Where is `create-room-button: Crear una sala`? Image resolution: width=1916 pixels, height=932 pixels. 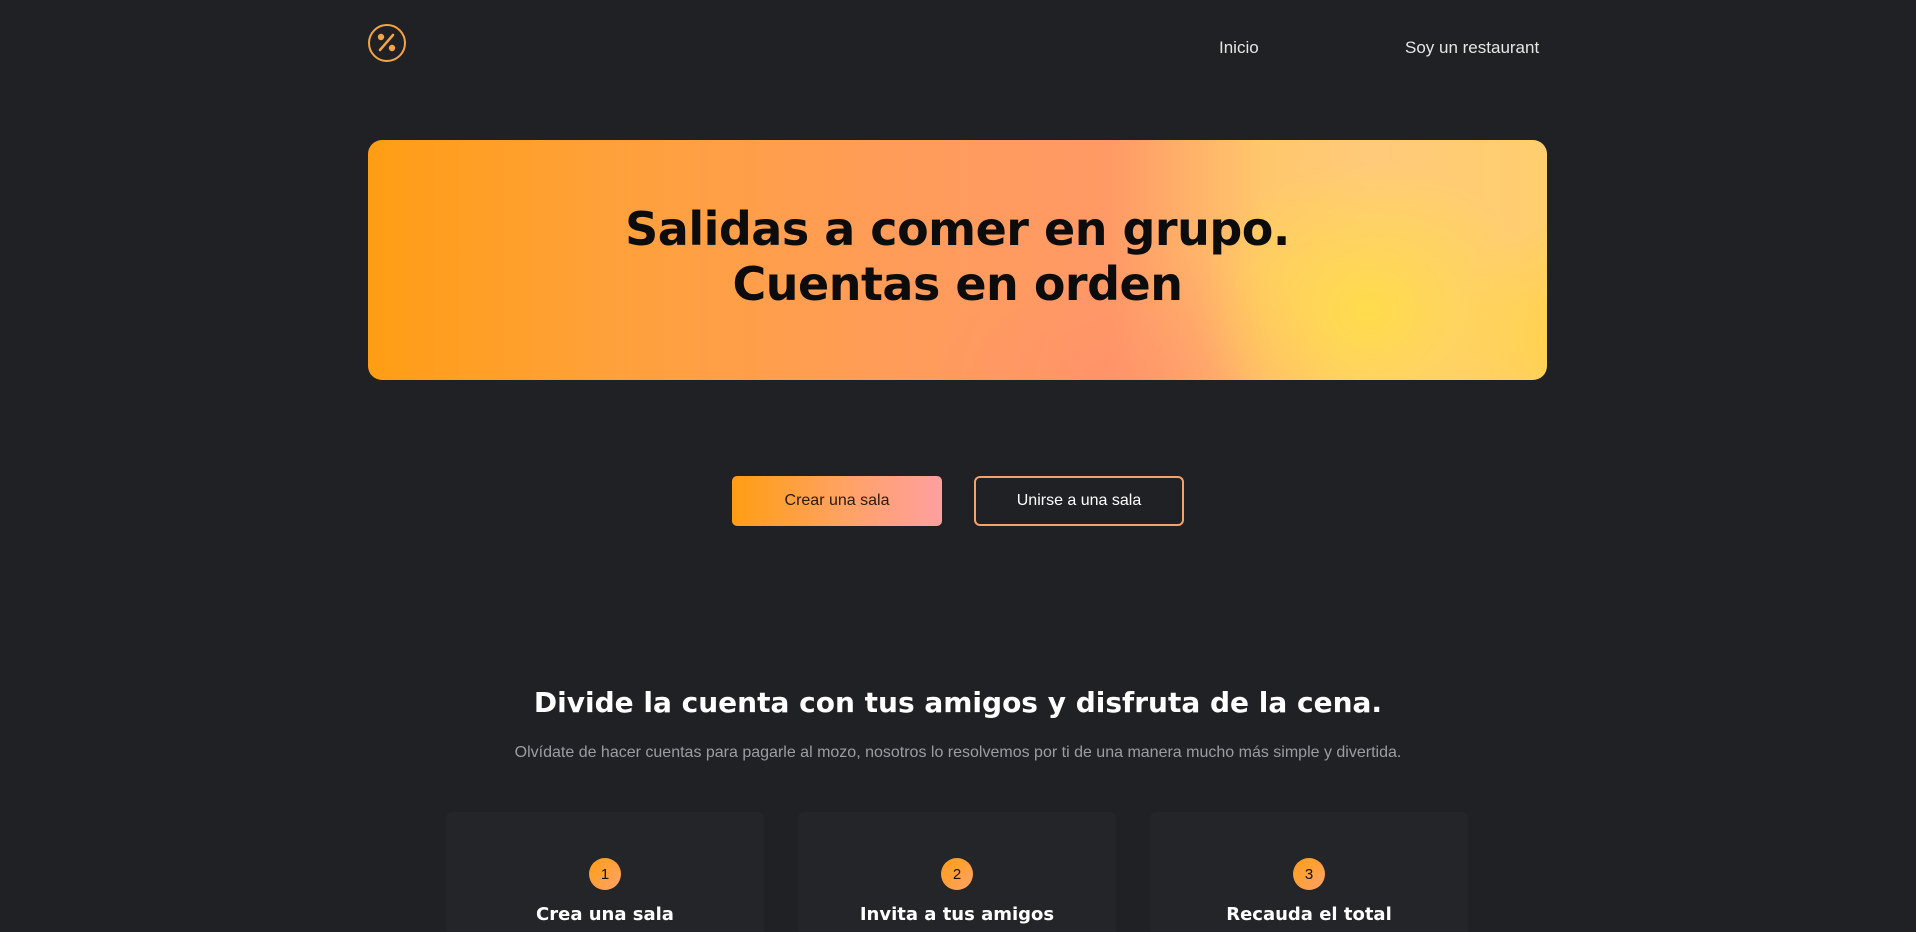 create-room-button: Crear una sala is located at coordinates (837, 501).